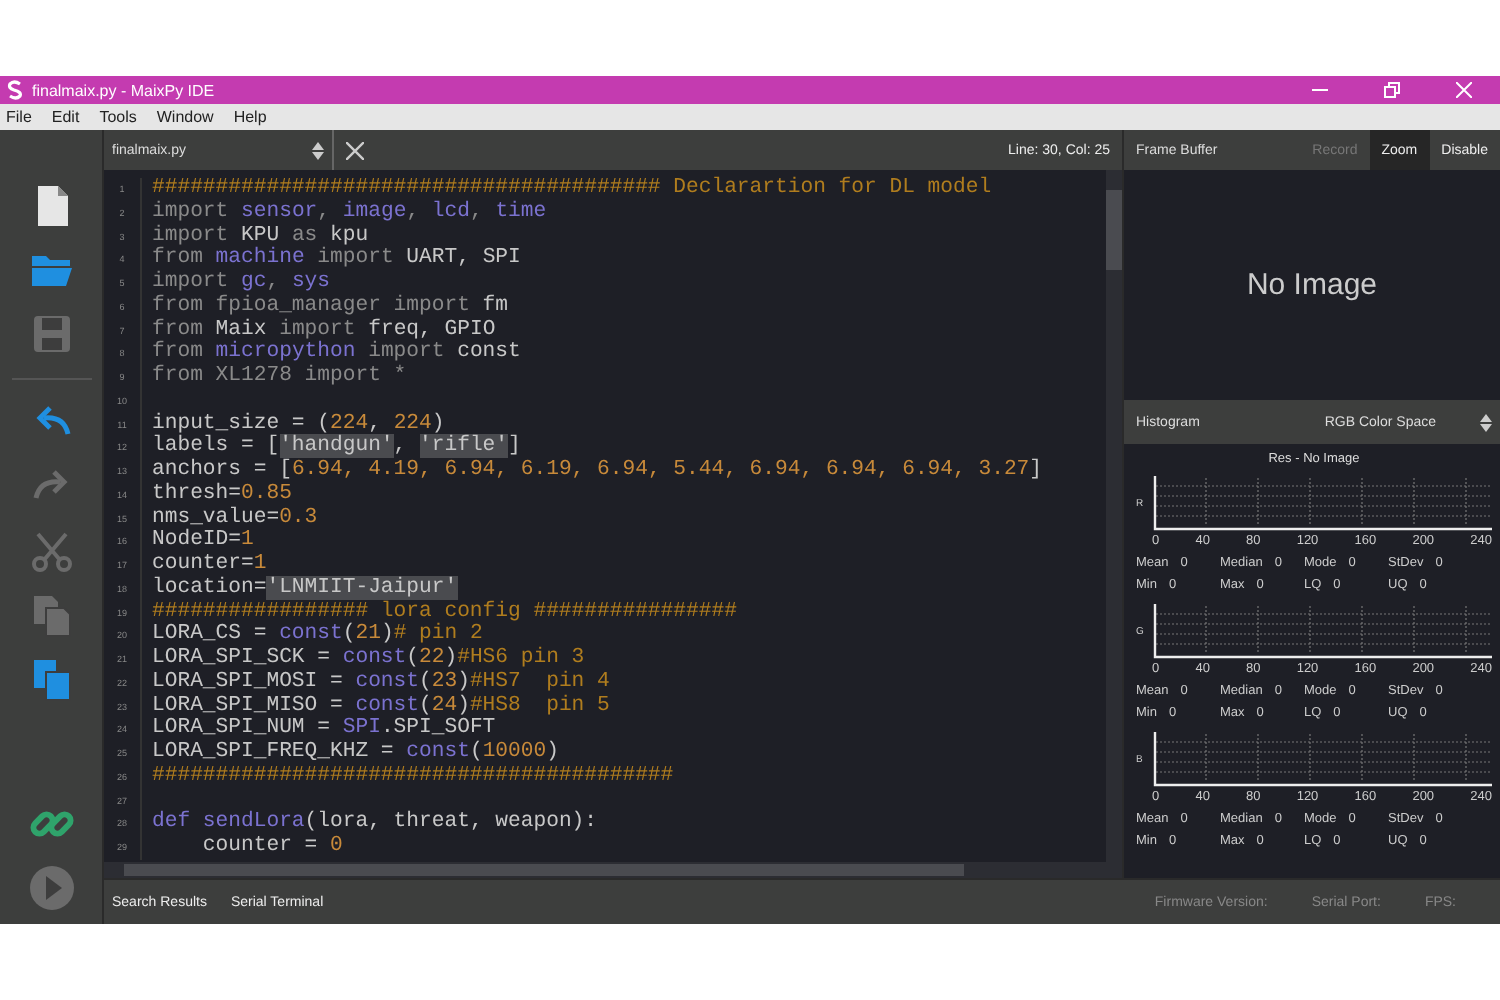 The image size is (1500, 1000). I want to click on app-logo-icon, so click(15, 90).